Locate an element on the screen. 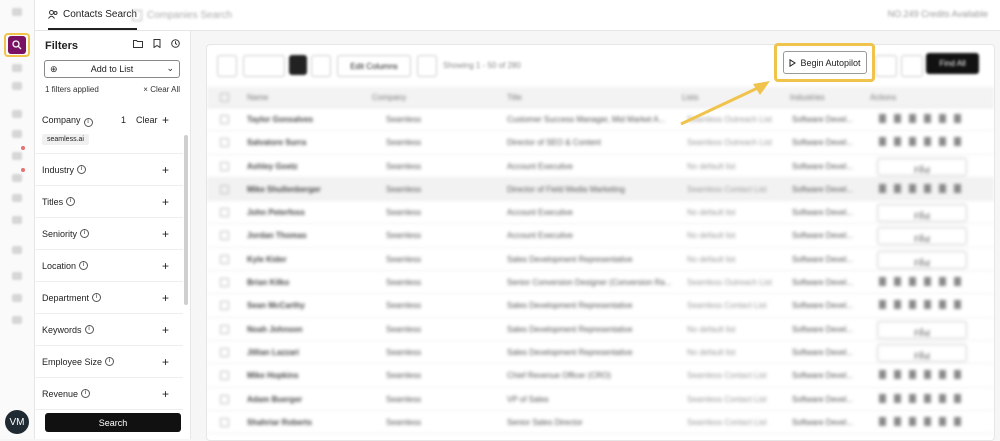  list-view-button is located at coordinates (321, 66).